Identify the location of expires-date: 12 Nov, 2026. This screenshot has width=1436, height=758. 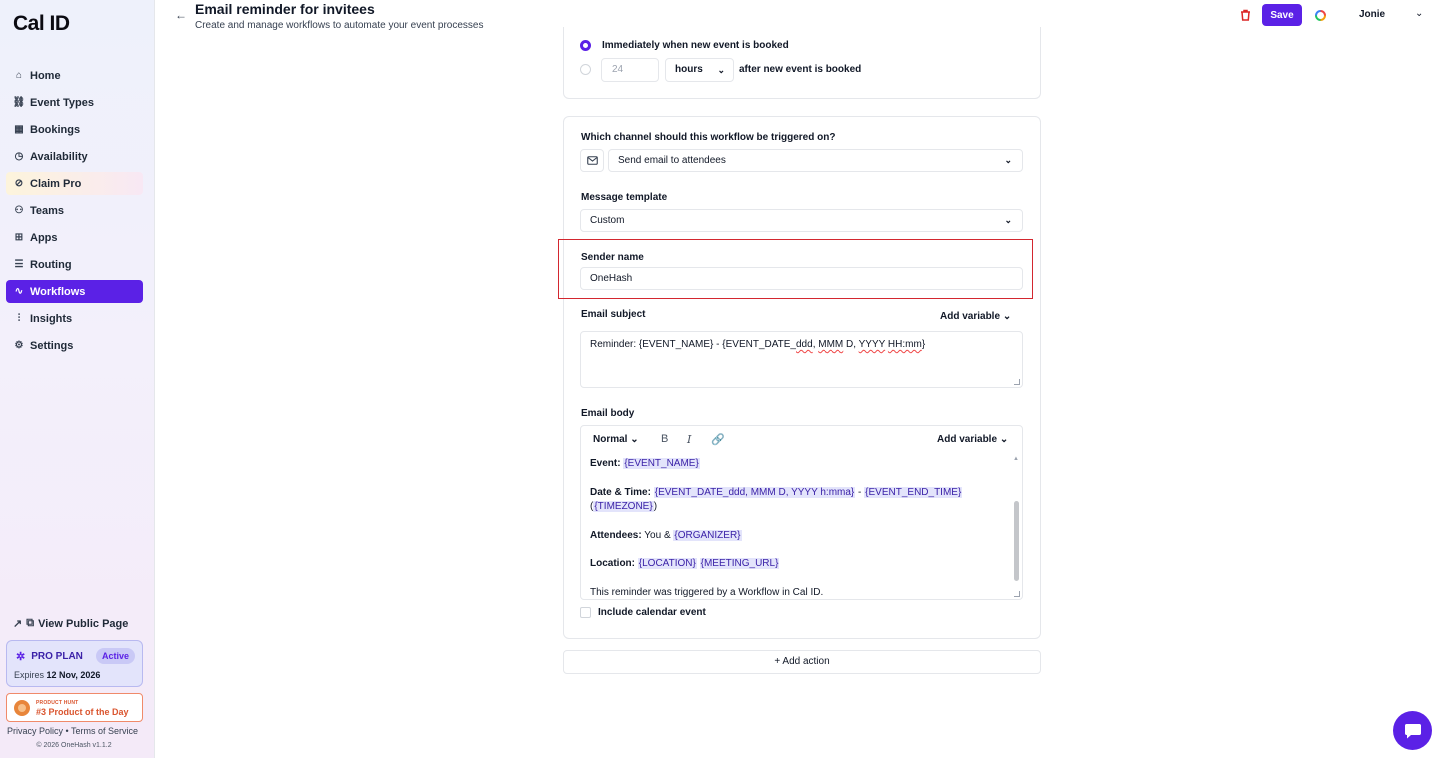
(73, 675).